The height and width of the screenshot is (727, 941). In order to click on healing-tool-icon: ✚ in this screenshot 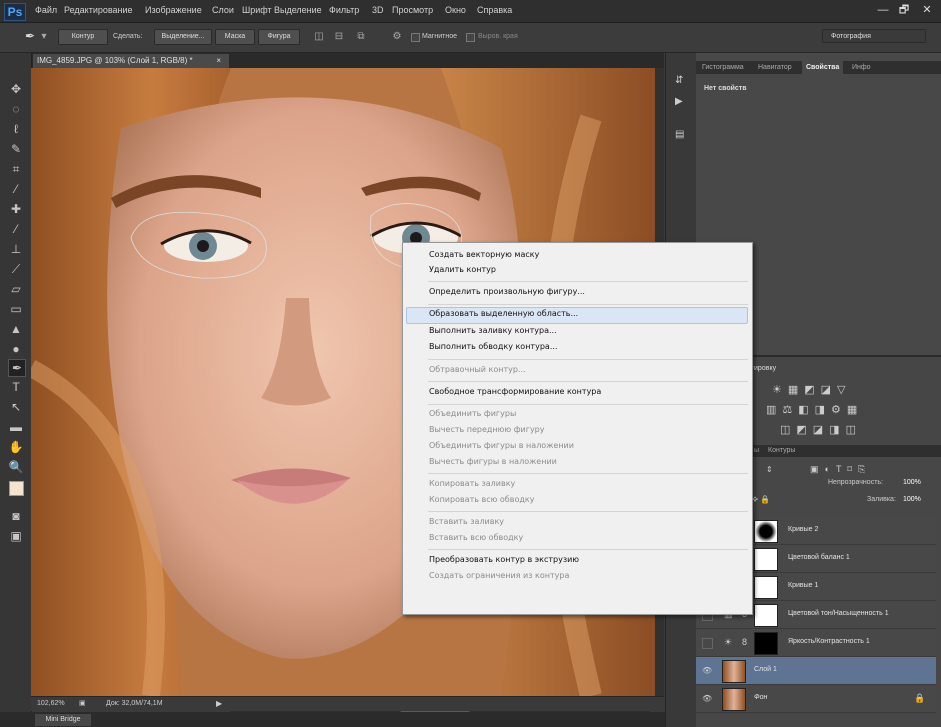, I will do `click(16, 209)`.